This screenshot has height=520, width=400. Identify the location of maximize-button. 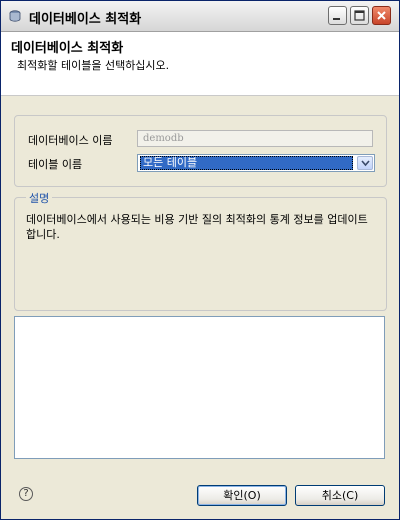
(359, 15).